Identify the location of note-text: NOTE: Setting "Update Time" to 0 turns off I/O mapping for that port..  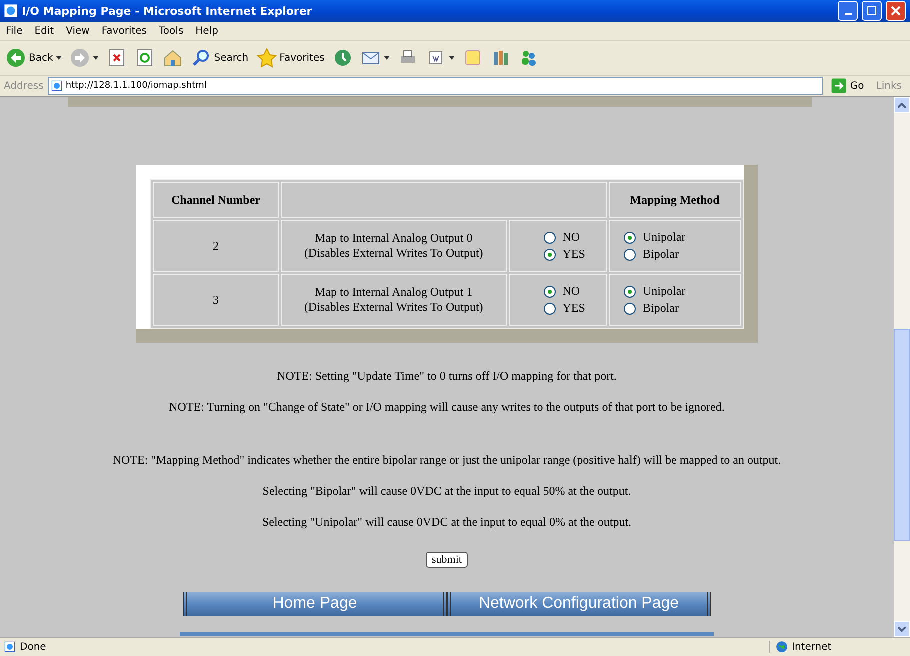
(447, 376).